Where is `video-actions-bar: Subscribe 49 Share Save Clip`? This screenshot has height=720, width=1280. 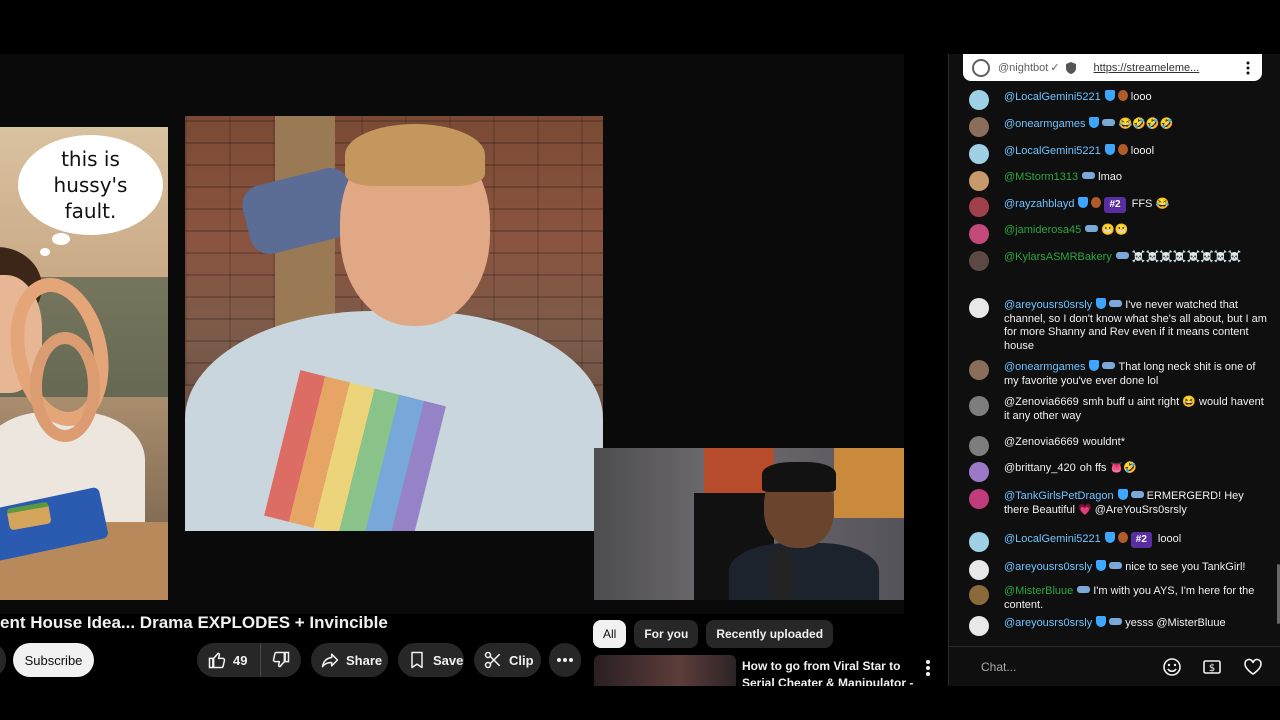 video-actions-bar: Subscribe 49 Share Save Clip is located at coordinates (295, 660).